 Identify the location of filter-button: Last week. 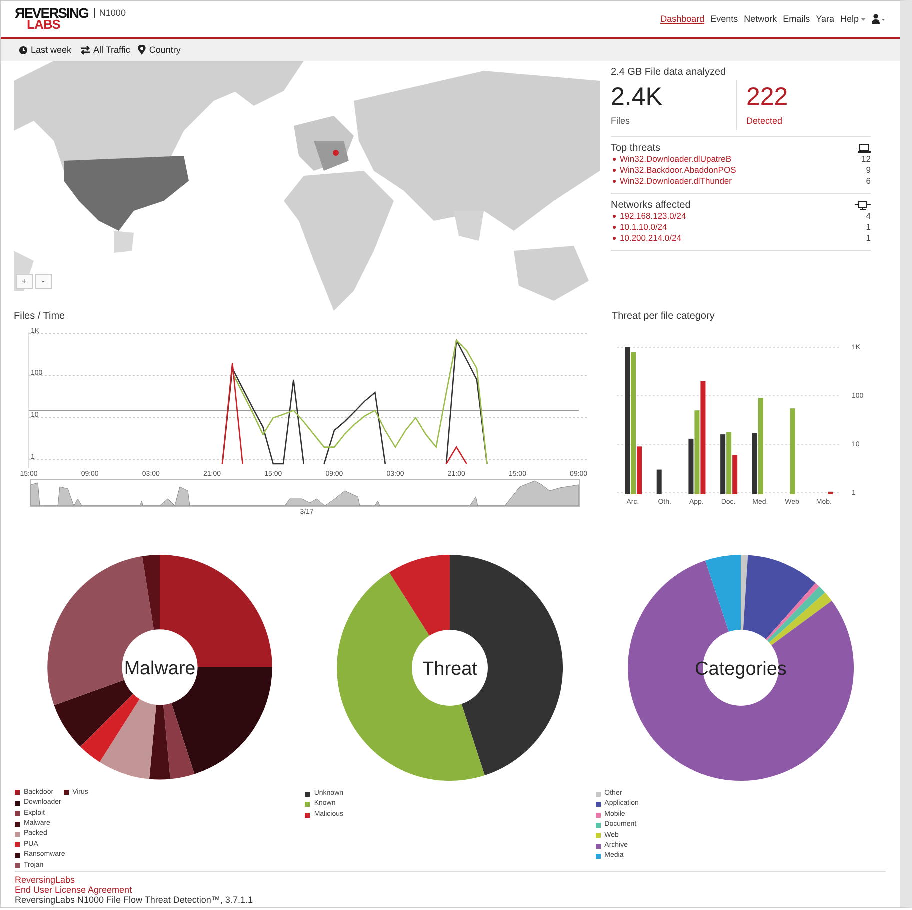
(45, 50).